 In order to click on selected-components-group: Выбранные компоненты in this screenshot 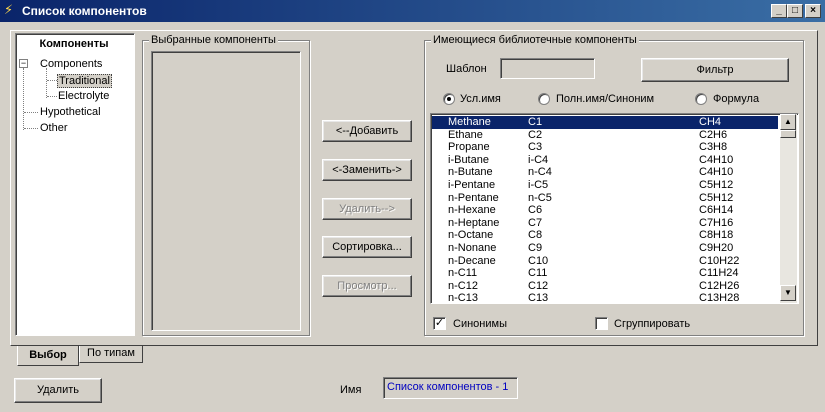, I will do `click(226, 185)`.